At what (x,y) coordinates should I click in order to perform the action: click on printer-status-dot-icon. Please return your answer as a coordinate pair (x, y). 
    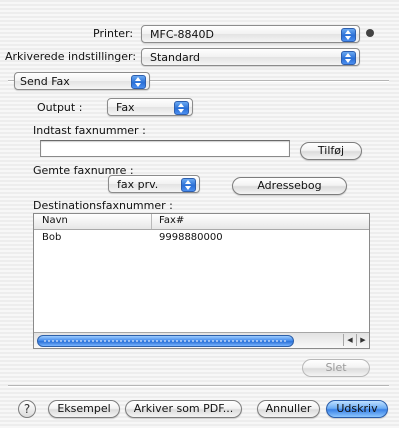
    Looking at the image, I should click on (370, 33).